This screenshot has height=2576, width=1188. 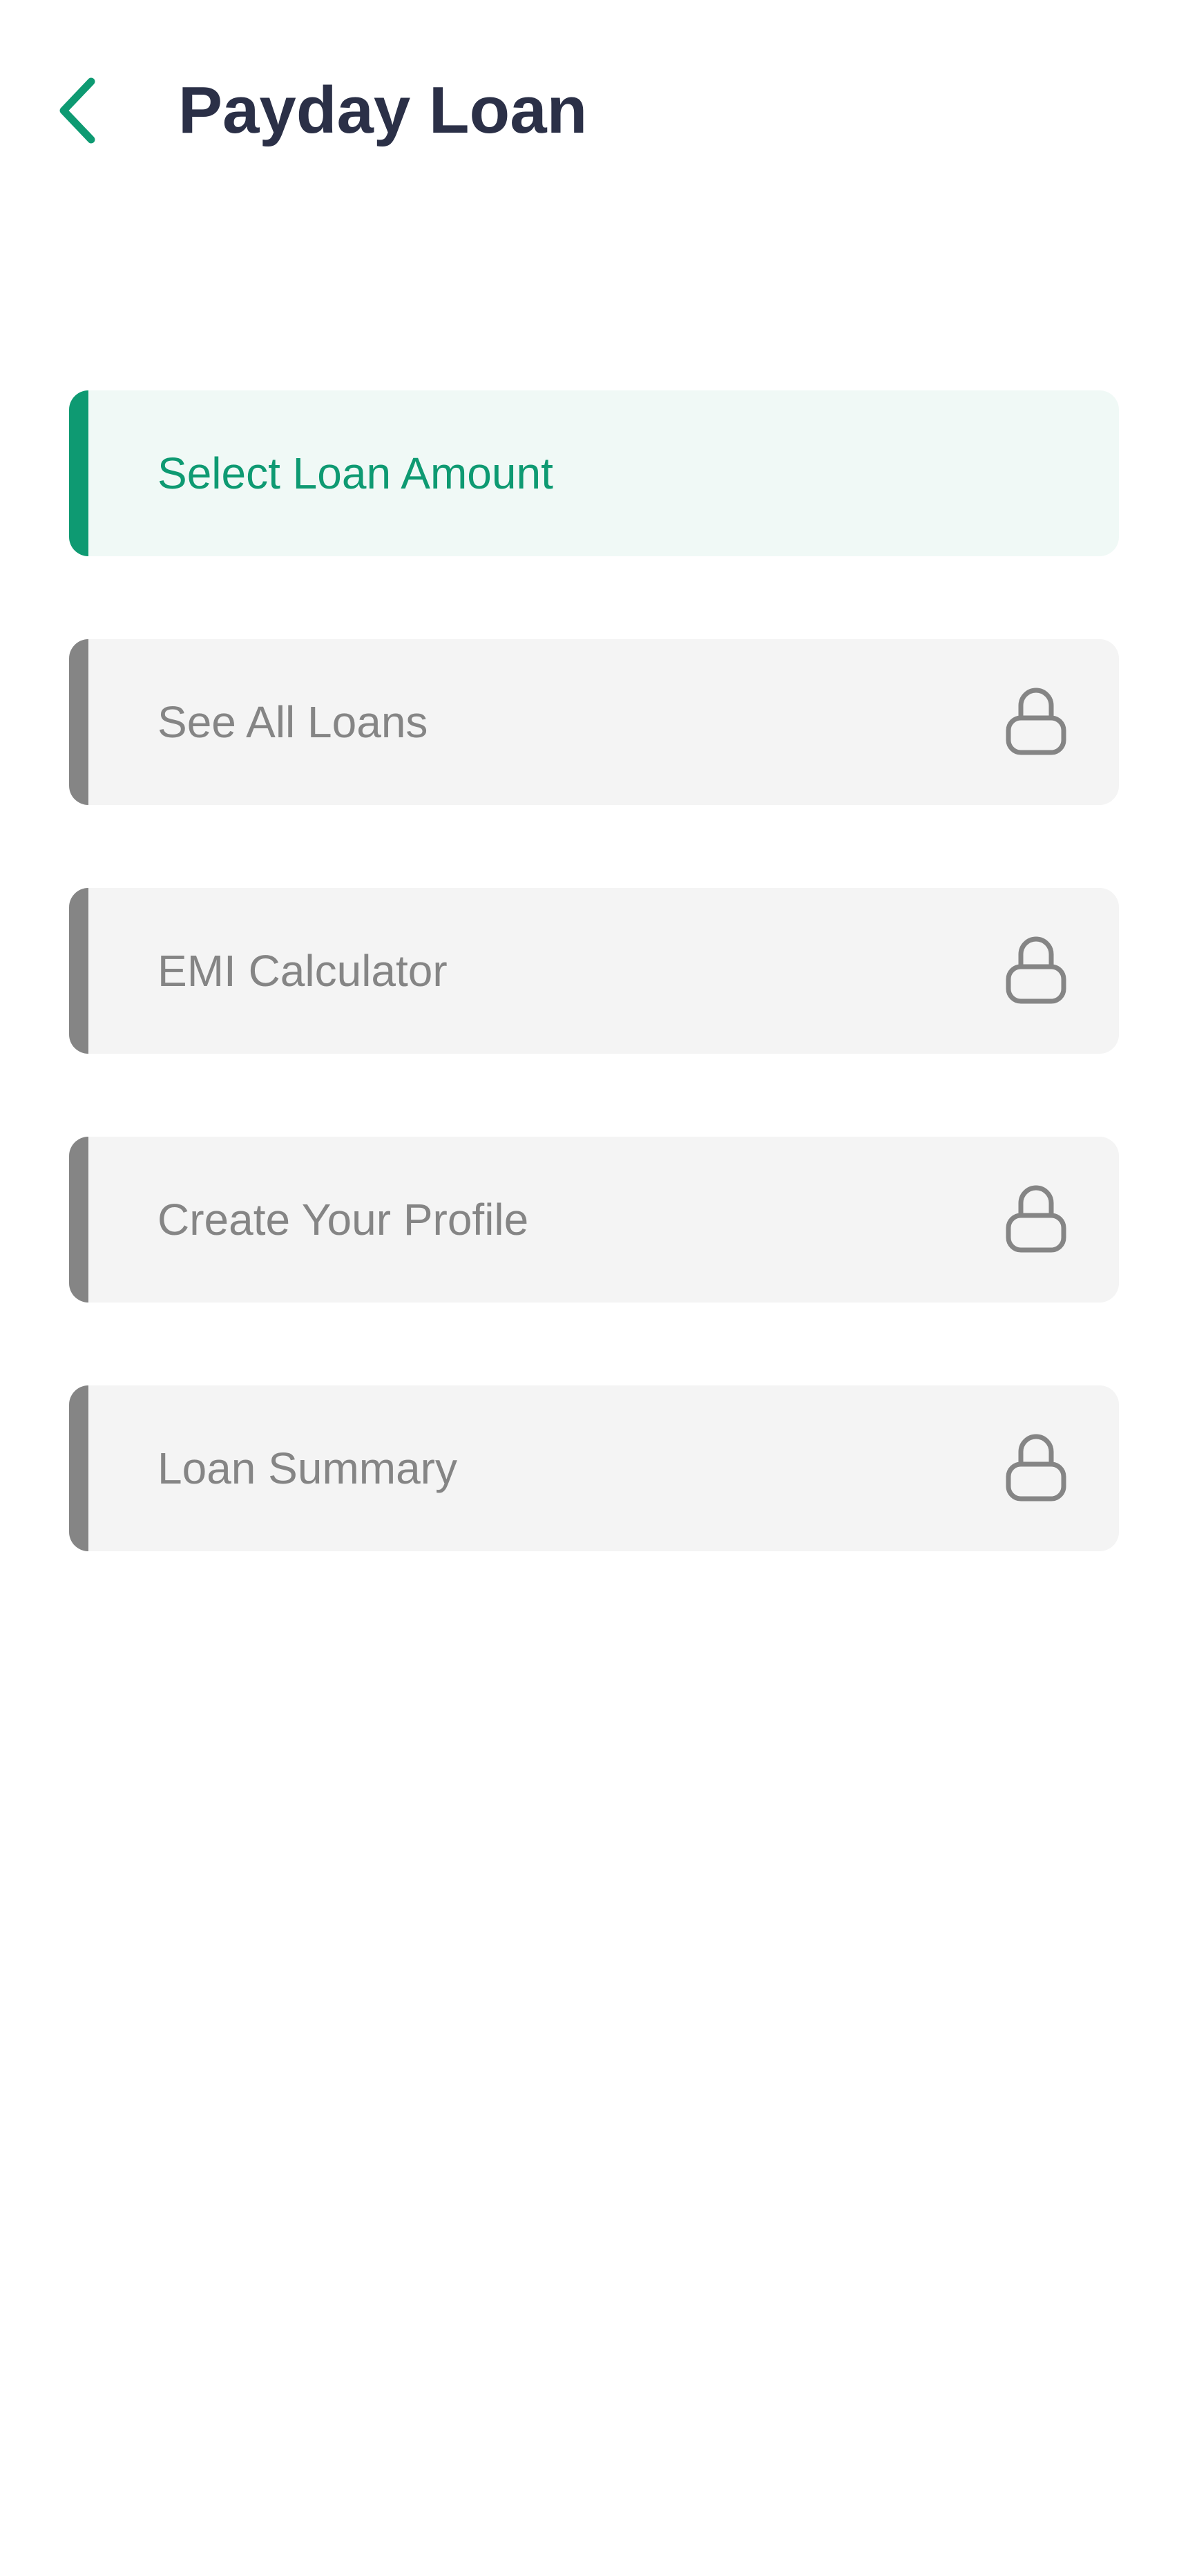 What do you see at coordinates (594, 722) in the screenshot?
I see `step-see-all-loans: See All Loans` at bounding box center [594, 722].